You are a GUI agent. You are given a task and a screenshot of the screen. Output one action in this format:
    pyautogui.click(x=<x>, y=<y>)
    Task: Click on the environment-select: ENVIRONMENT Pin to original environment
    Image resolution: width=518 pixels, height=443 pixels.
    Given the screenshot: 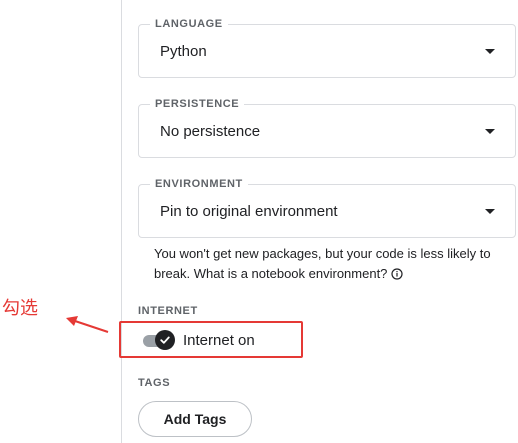 What is the action you would take?
    pyautogui.click(x=327, y=207)
    